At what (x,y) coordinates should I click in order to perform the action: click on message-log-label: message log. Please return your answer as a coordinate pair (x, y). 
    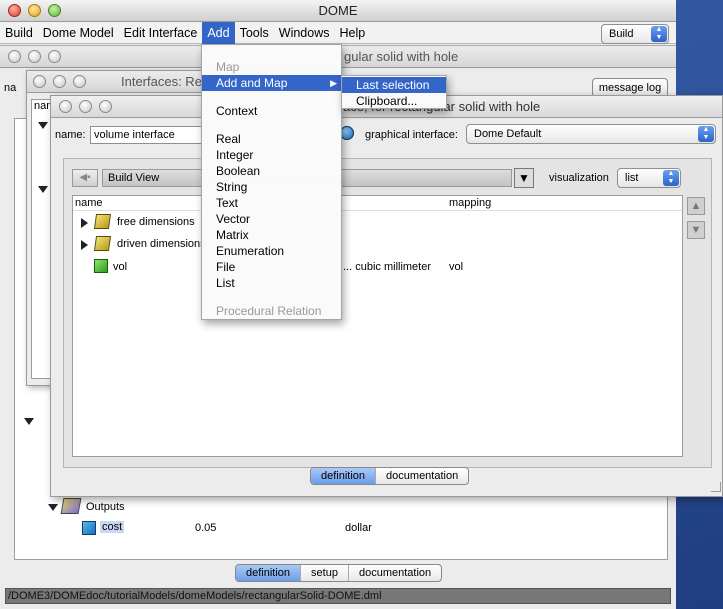
    Looking at the image, I should click on (630, 88).